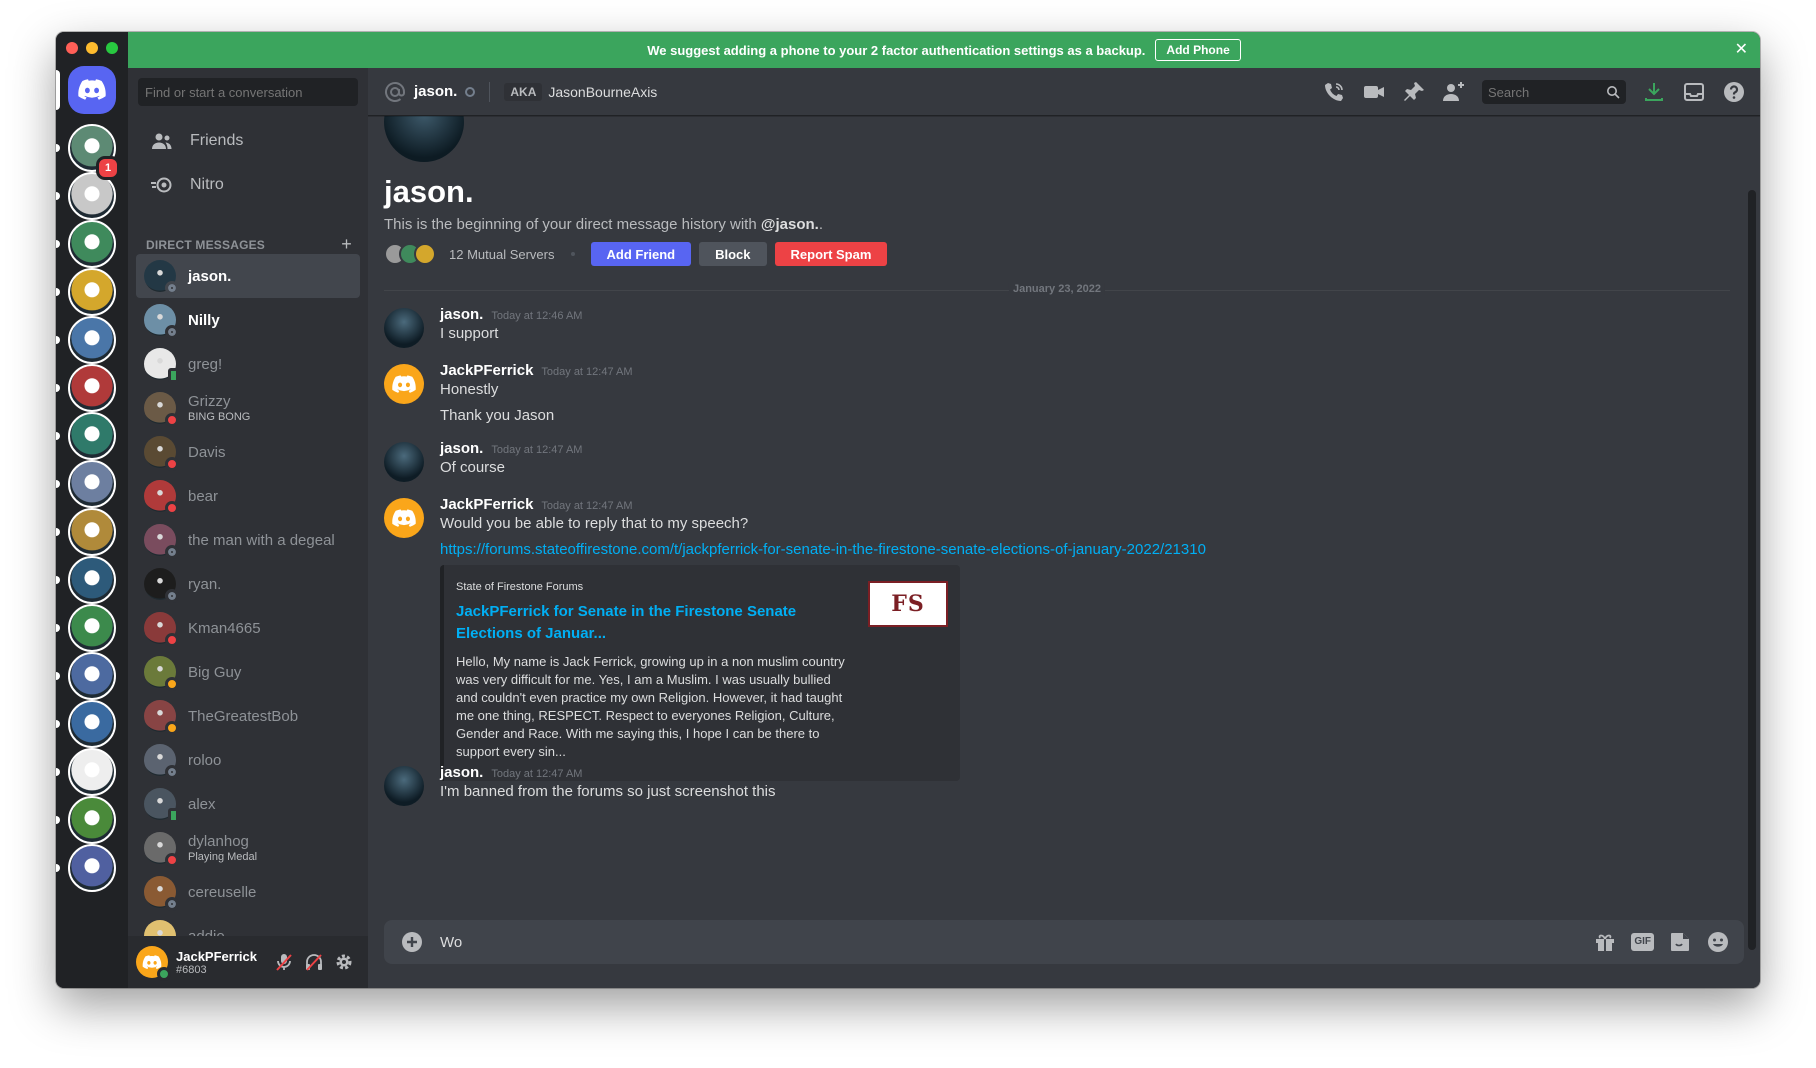 This screenshot has height=1068, width=1816. What do you see at coordinates (172, 332) in the screenshot?
I see `offline-status-icon` at bounding box center [172, 332].